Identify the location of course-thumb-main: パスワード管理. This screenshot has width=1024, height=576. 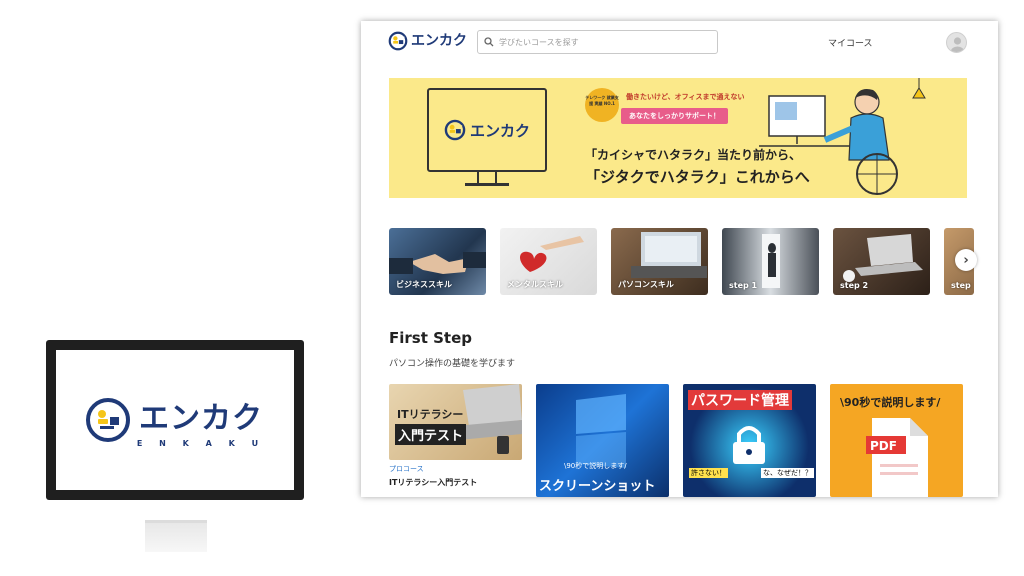
(740, 400).